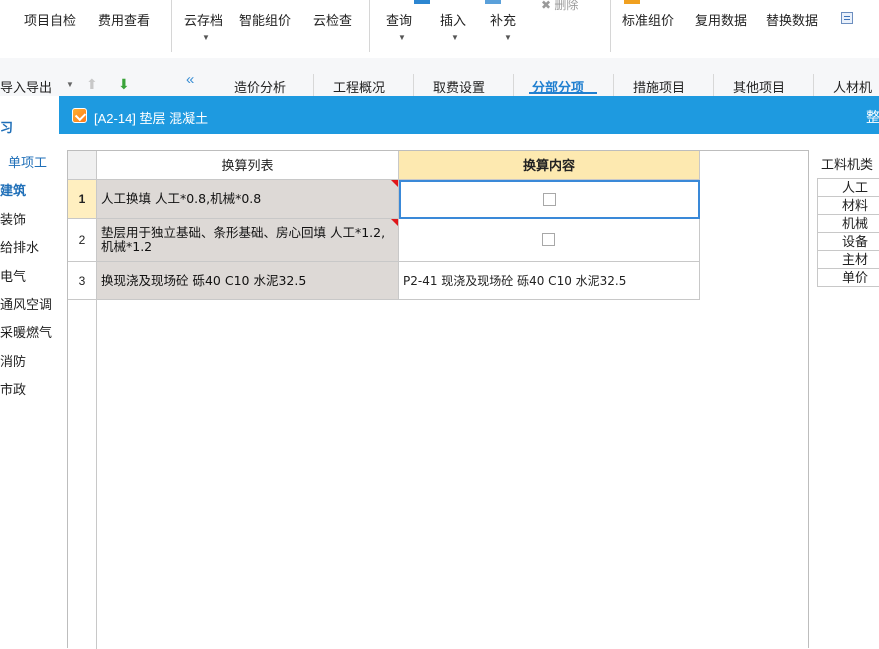 Image resolution: width=879 pixels, height=649 pixels. Describe the element at coordinates (402, 37) in the screenshot. I see `query-caret-icon: ▼` at that location.